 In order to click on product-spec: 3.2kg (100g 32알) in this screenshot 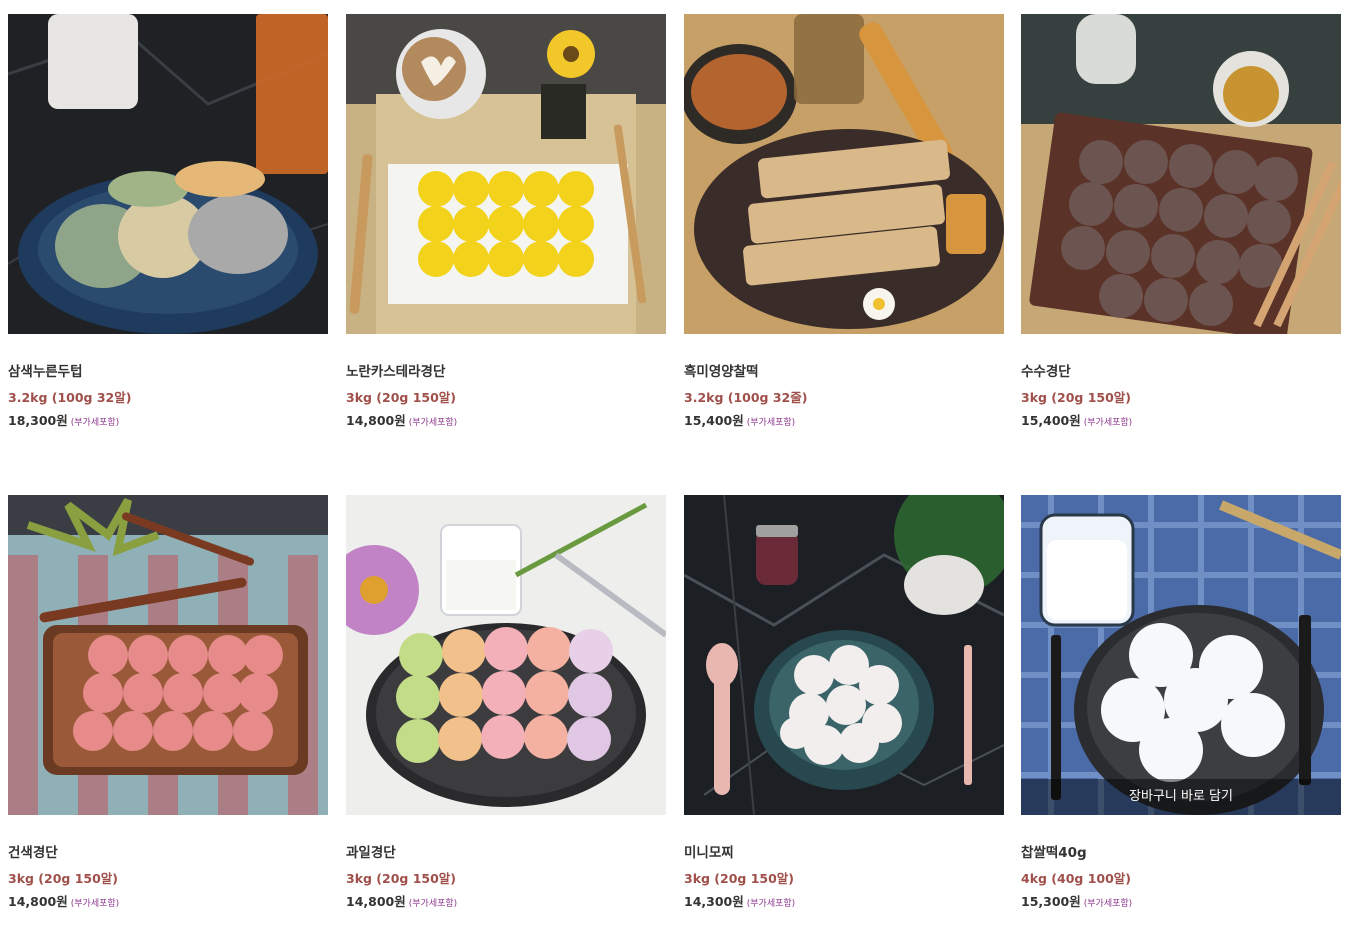, I will do `click(70, 397)`.